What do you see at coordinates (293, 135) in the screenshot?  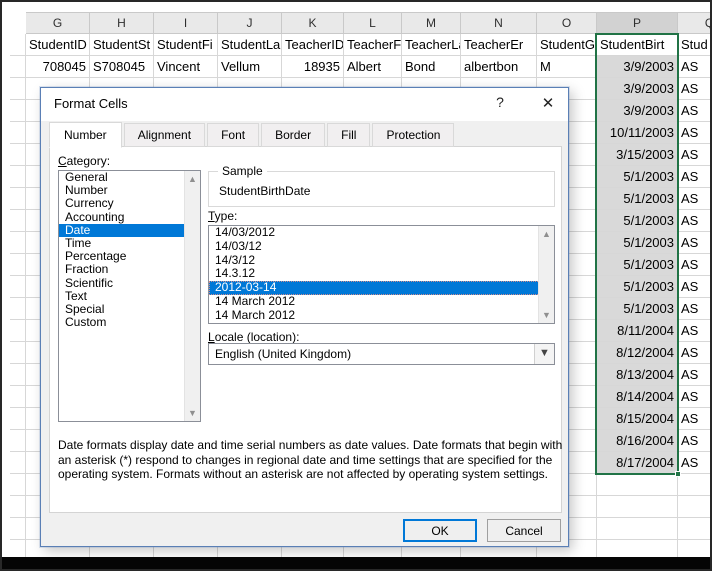 I see `tab-border: Border` at bounding box center [293, 135].